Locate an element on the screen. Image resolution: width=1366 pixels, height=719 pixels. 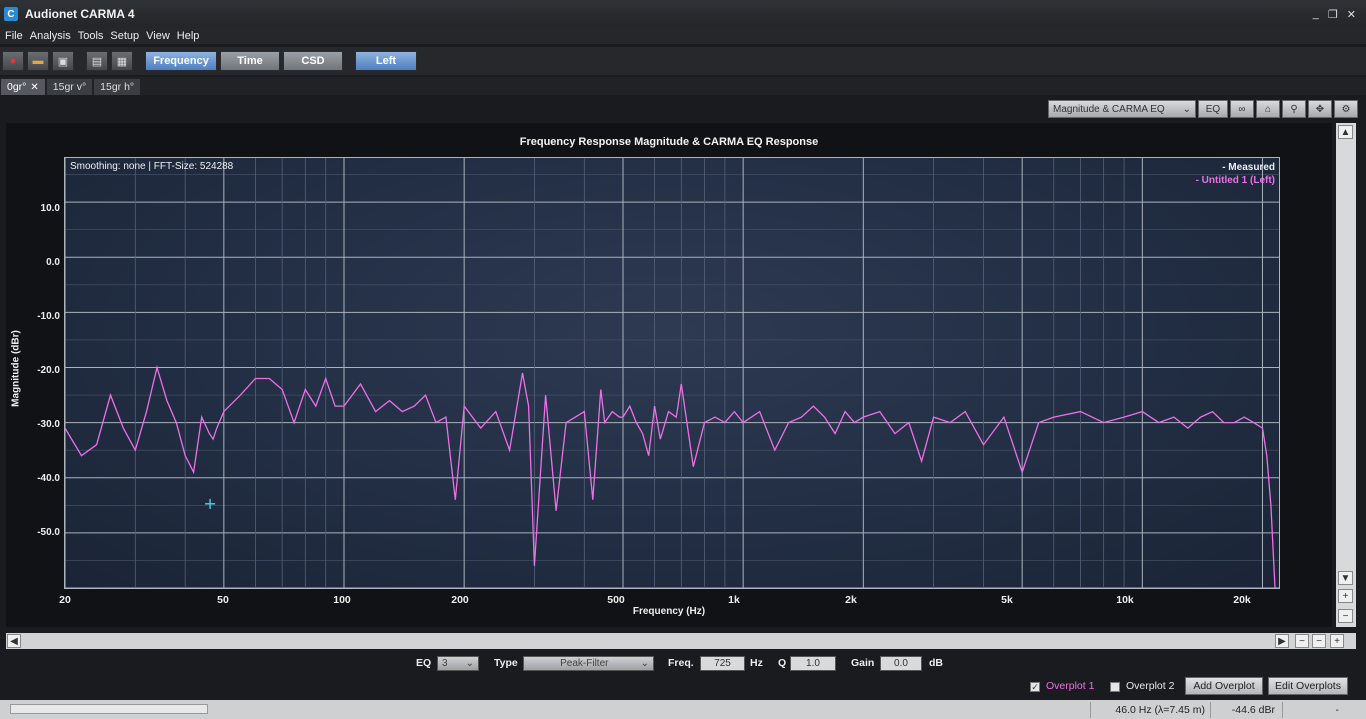
minimize-button: _ is located at coordinates (1316, 14).